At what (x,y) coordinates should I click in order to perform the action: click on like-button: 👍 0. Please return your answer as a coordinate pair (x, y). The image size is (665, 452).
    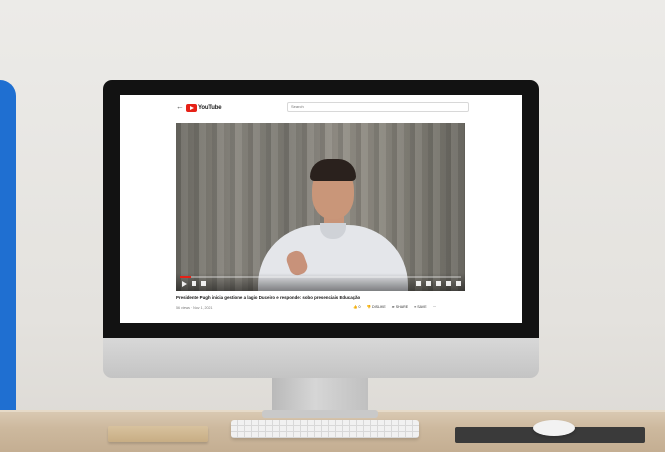
    Looking at the image, I should click on (356, 307).